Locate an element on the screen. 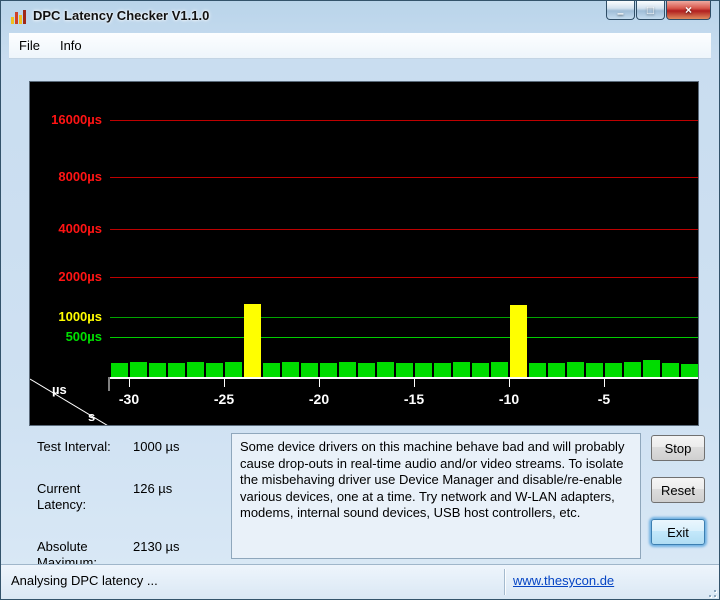 The width and height of the screenshot is (720, 600). maximize-icon: □ is located at coordinates (650, 10).